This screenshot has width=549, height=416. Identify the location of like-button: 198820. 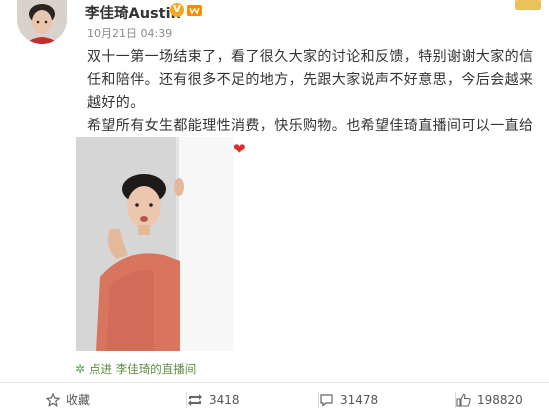
(489, 399).